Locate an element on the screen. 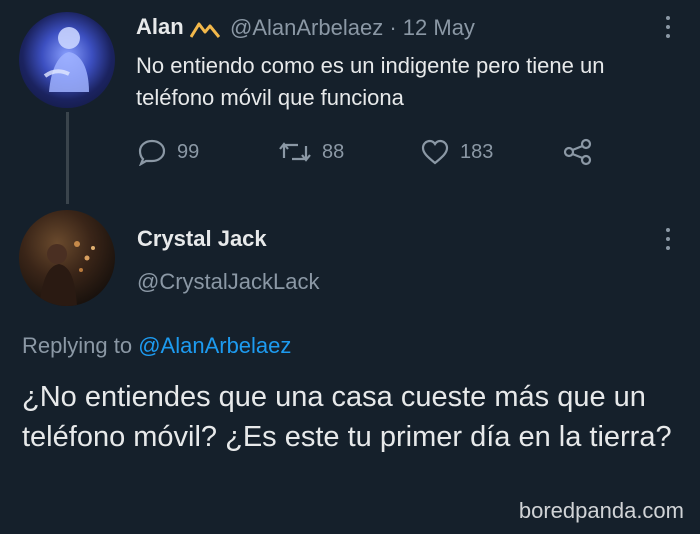  share-icon is located at coordinates (577, 152).